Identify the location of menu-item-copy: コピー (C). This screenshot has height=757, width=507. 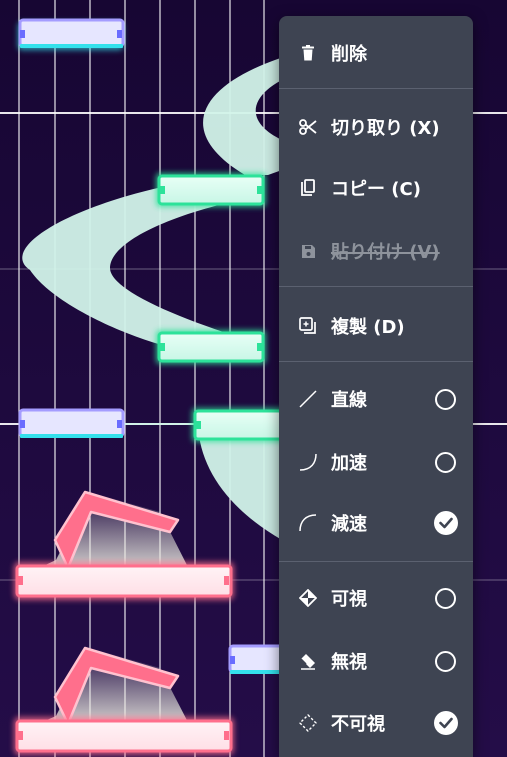
(376, 188).